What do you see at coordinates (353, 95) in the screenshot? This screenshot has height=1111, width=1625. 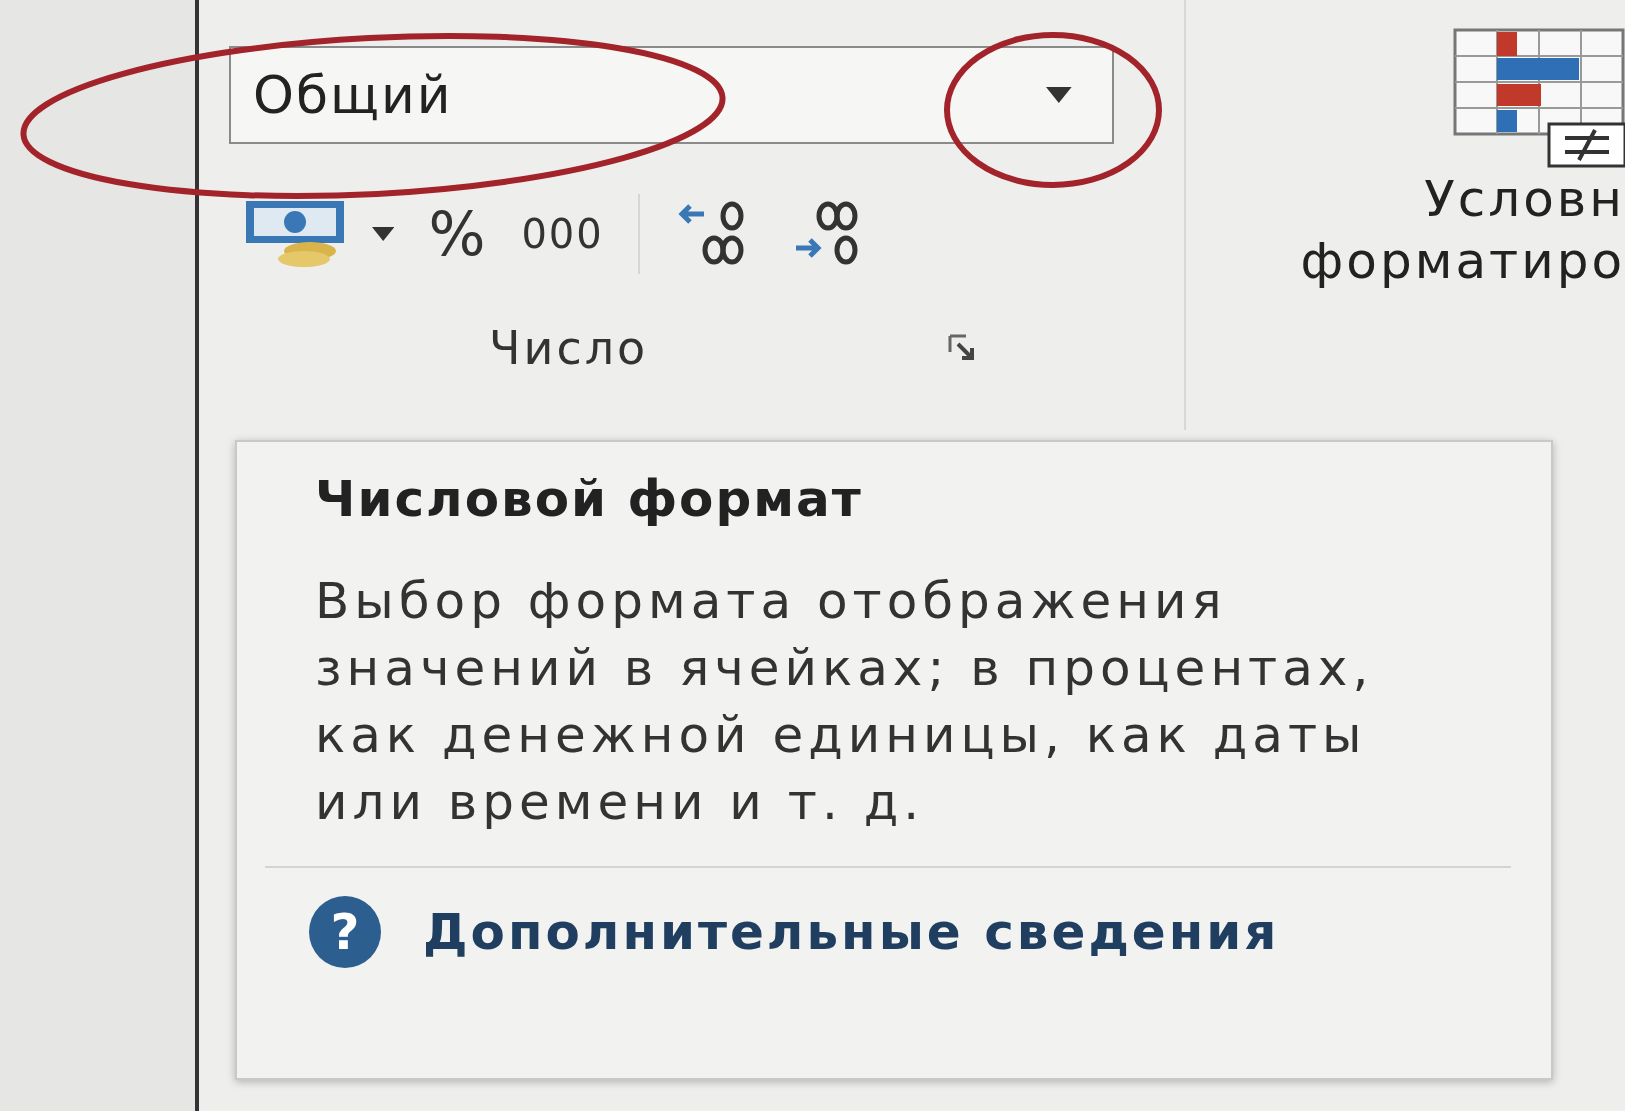 I see `dropdown-value: Общий` at bounding box center [353, 95].